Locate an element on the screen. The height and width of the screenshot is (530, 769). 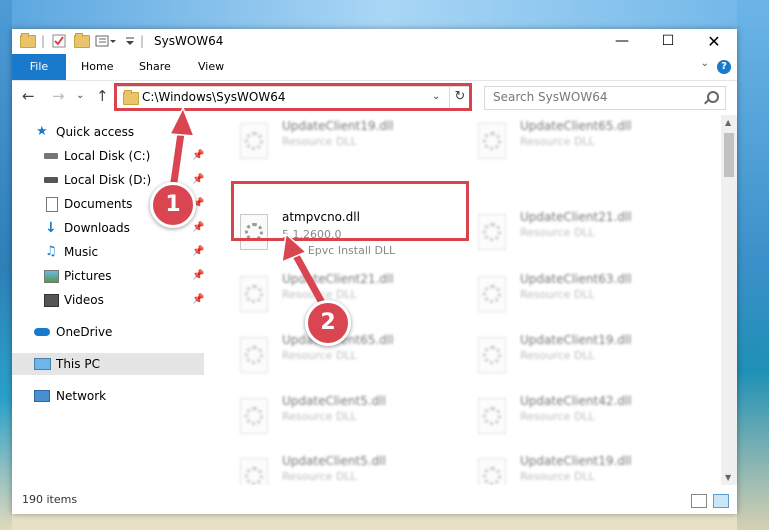
arrow-two-head is located at coordinates (294, 248).